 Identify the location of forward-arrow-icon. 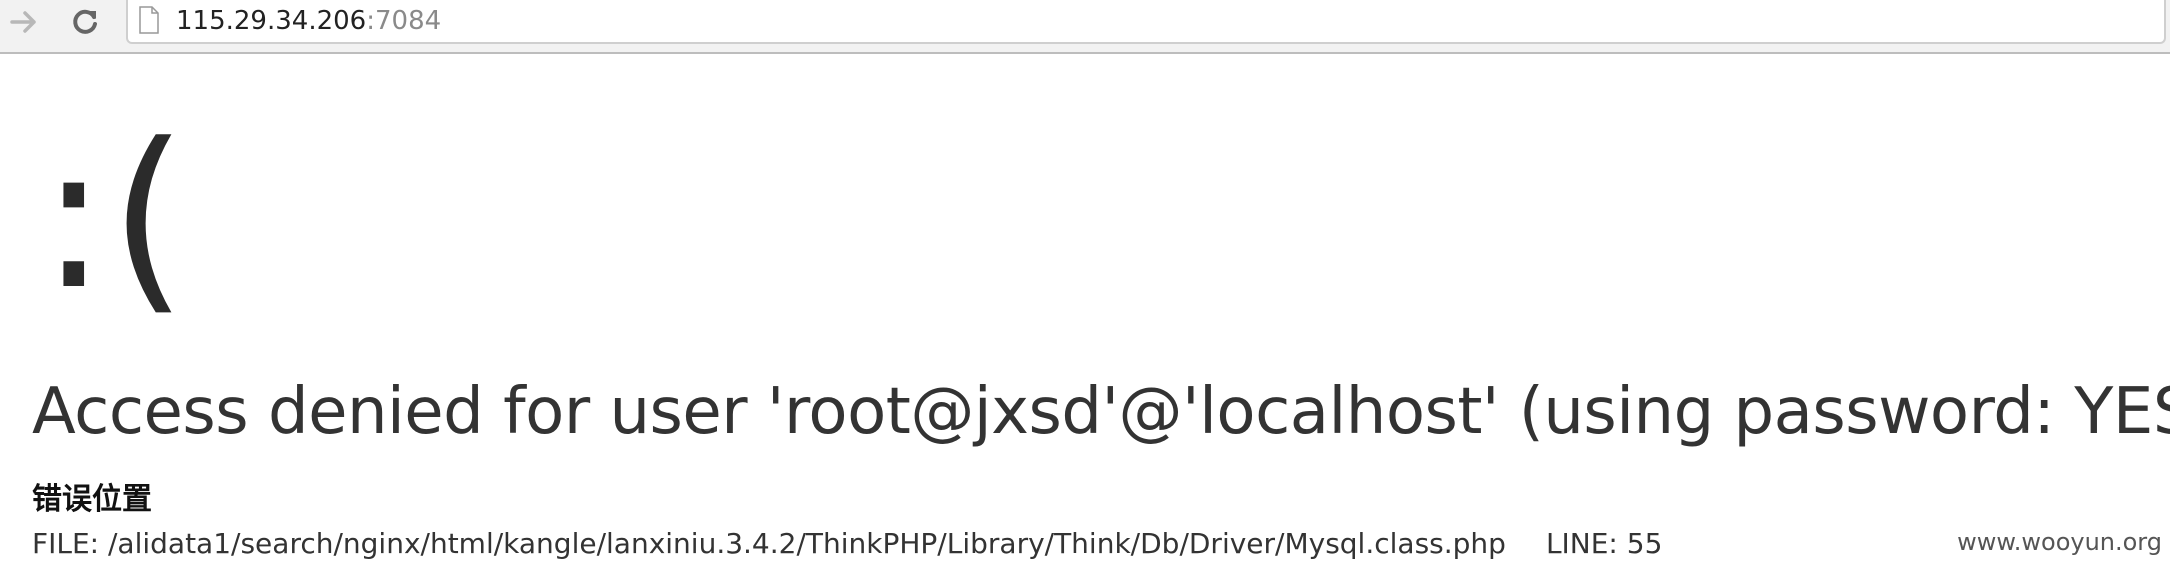
(23, 22).